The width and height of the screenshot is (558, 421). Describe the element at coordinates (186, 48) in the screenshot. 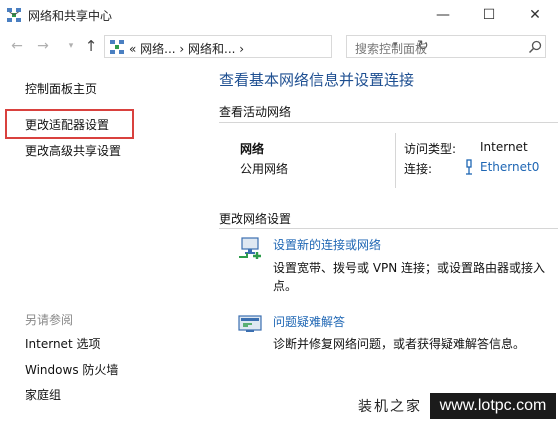

I see `address-path: « 网络... › 网络和... ›` at that location.